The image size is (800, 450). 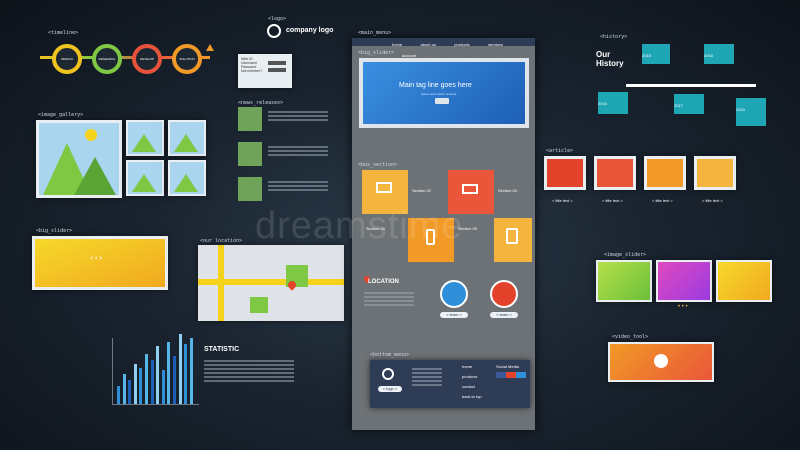 I want to click on image-gallery-tag: <image_gallery>, so click(x=61, y=115).